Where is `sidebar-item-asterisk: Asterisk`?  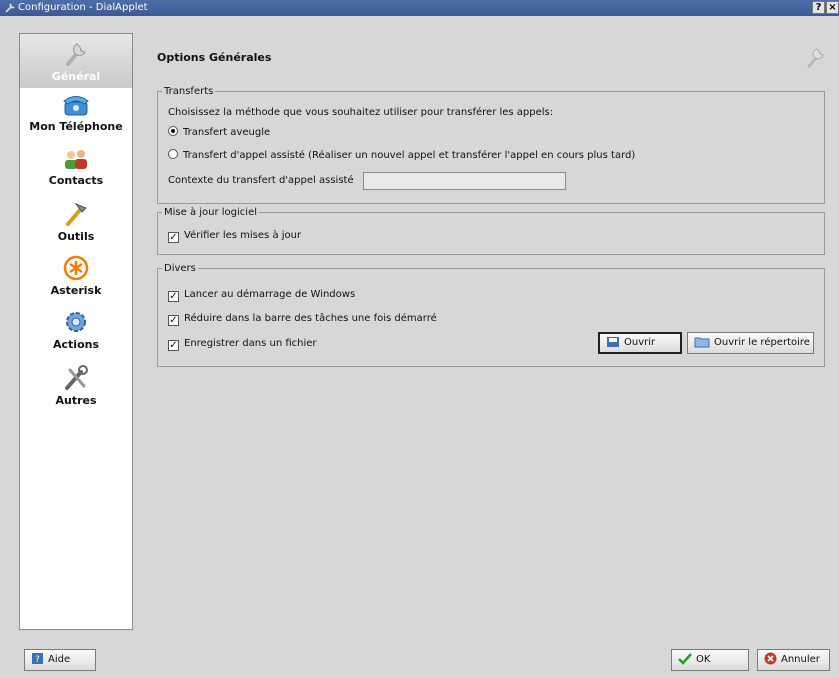 sidebar-item-asterisk: Asterisk is located at coordinates (76, 277).